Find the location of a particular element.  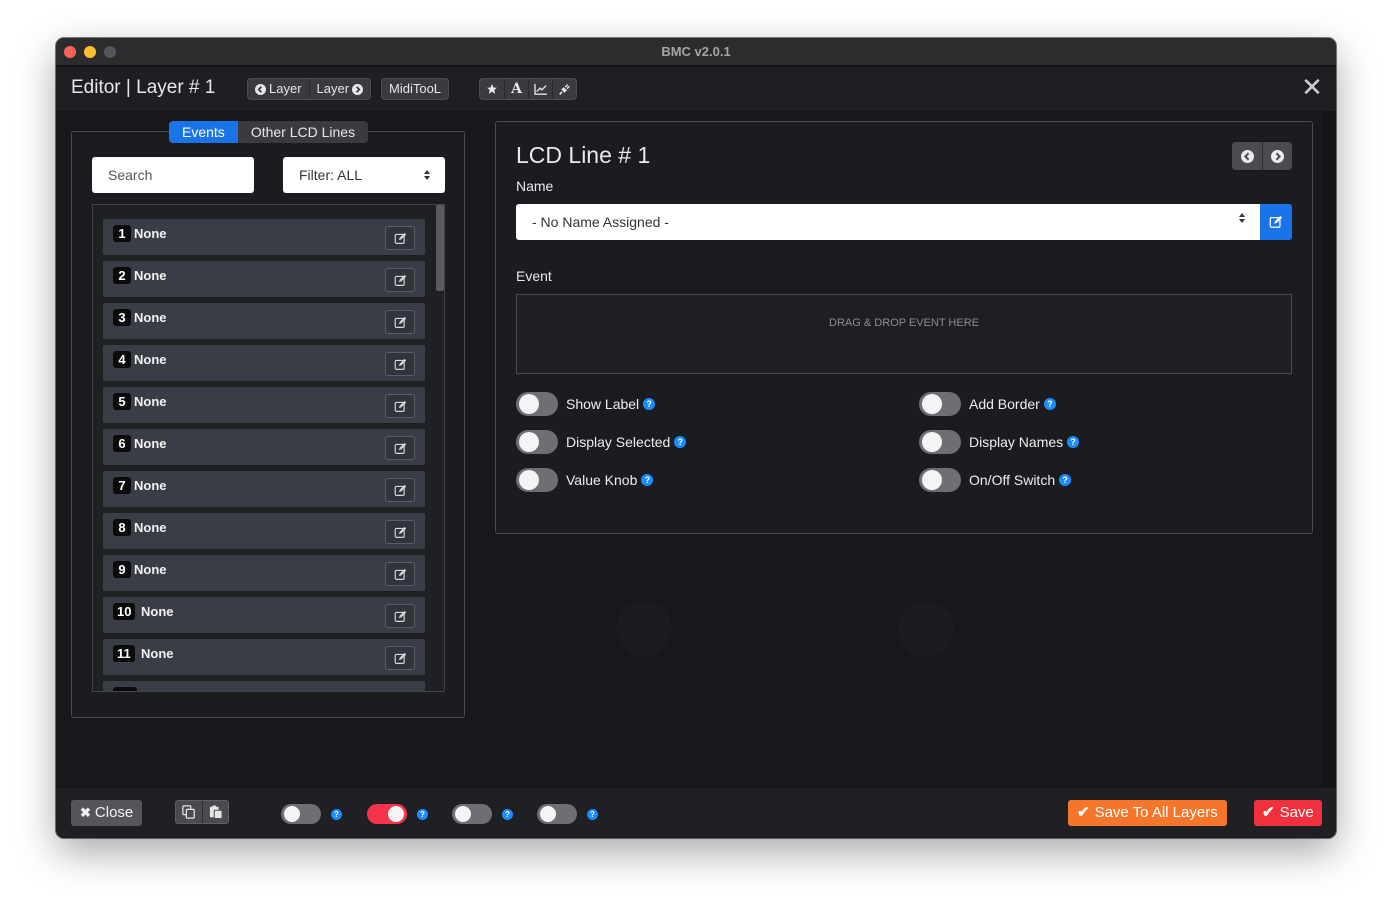

save-button: ✔ Save is located at coordinates (1288, 813).